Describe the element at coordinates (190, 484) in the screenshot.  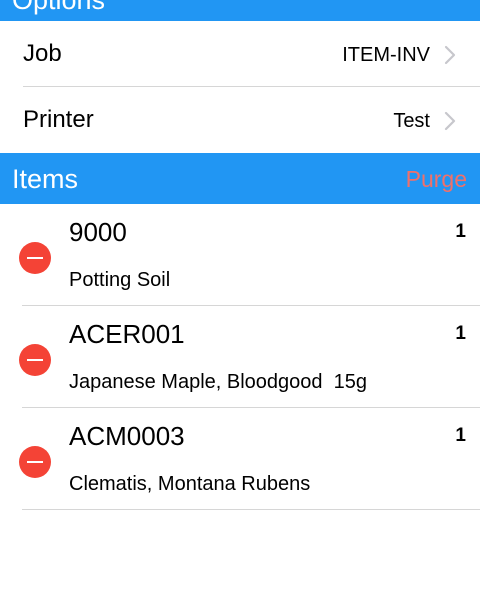
I see `item-description: Clematis, Montana Rubens` at that location.